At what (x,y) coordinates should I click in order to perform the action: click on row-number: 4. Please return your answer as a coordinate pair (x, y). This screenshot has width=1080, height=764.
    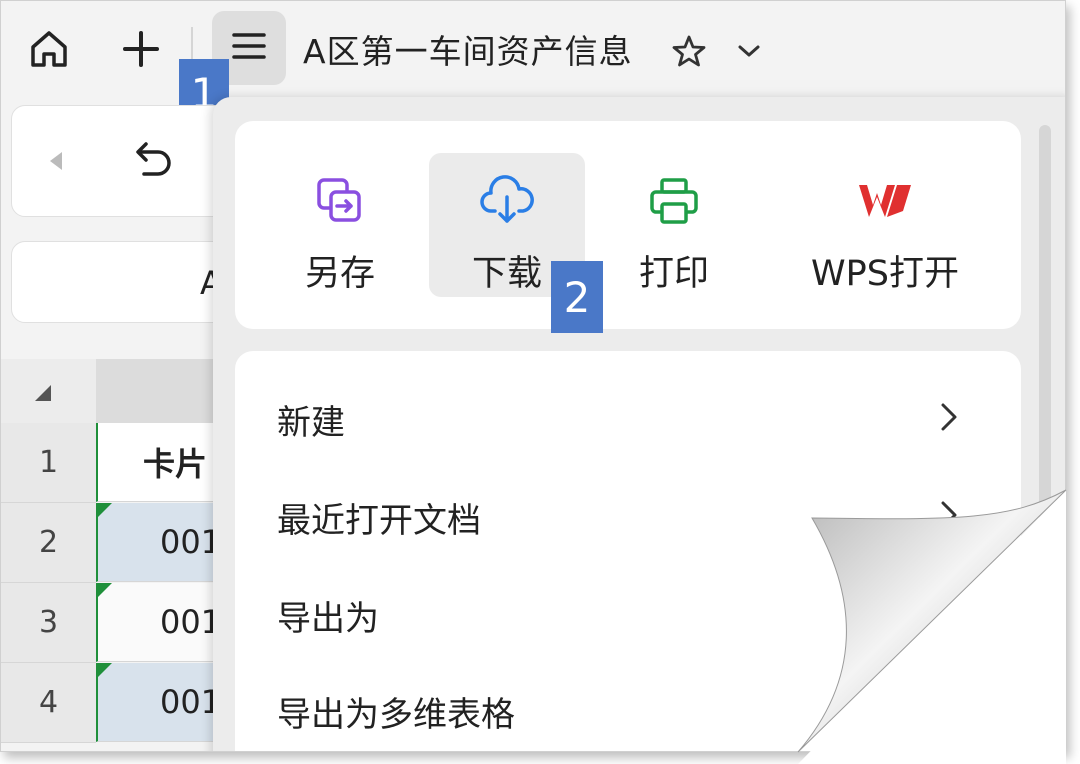
    Looking at the image, I should click on (48, 703).